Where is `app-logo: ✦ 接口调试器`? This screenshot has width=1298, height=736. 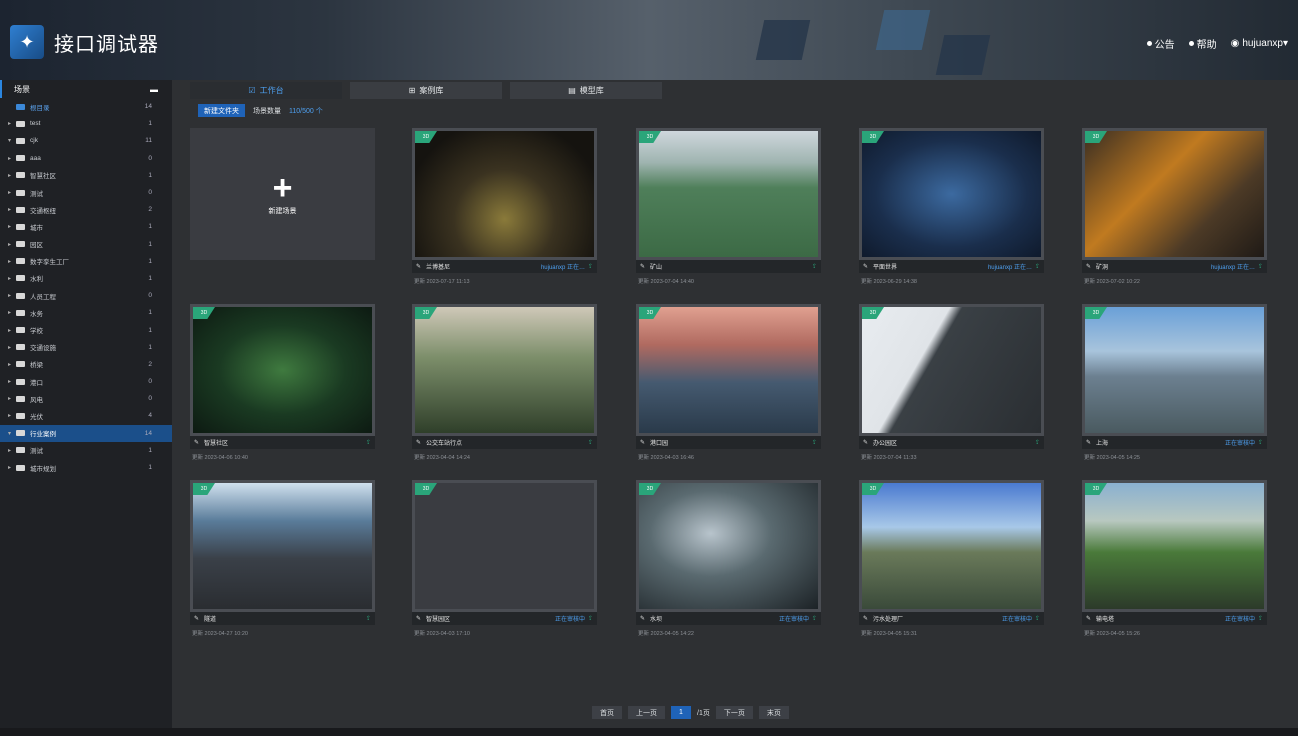
app-logo: ✦ 接口调试器 is located at coordinates (110, 42).